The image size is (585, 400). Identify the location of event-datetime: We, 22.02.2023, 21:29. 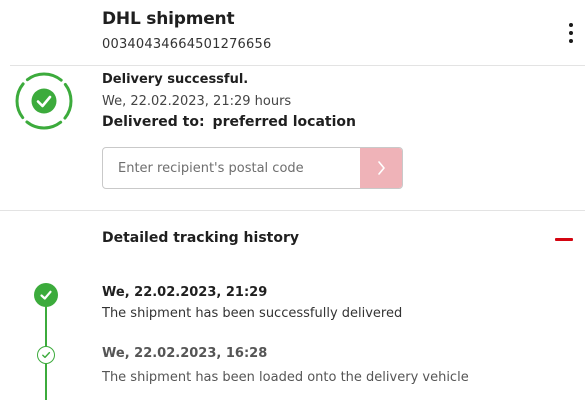
(185, 292).